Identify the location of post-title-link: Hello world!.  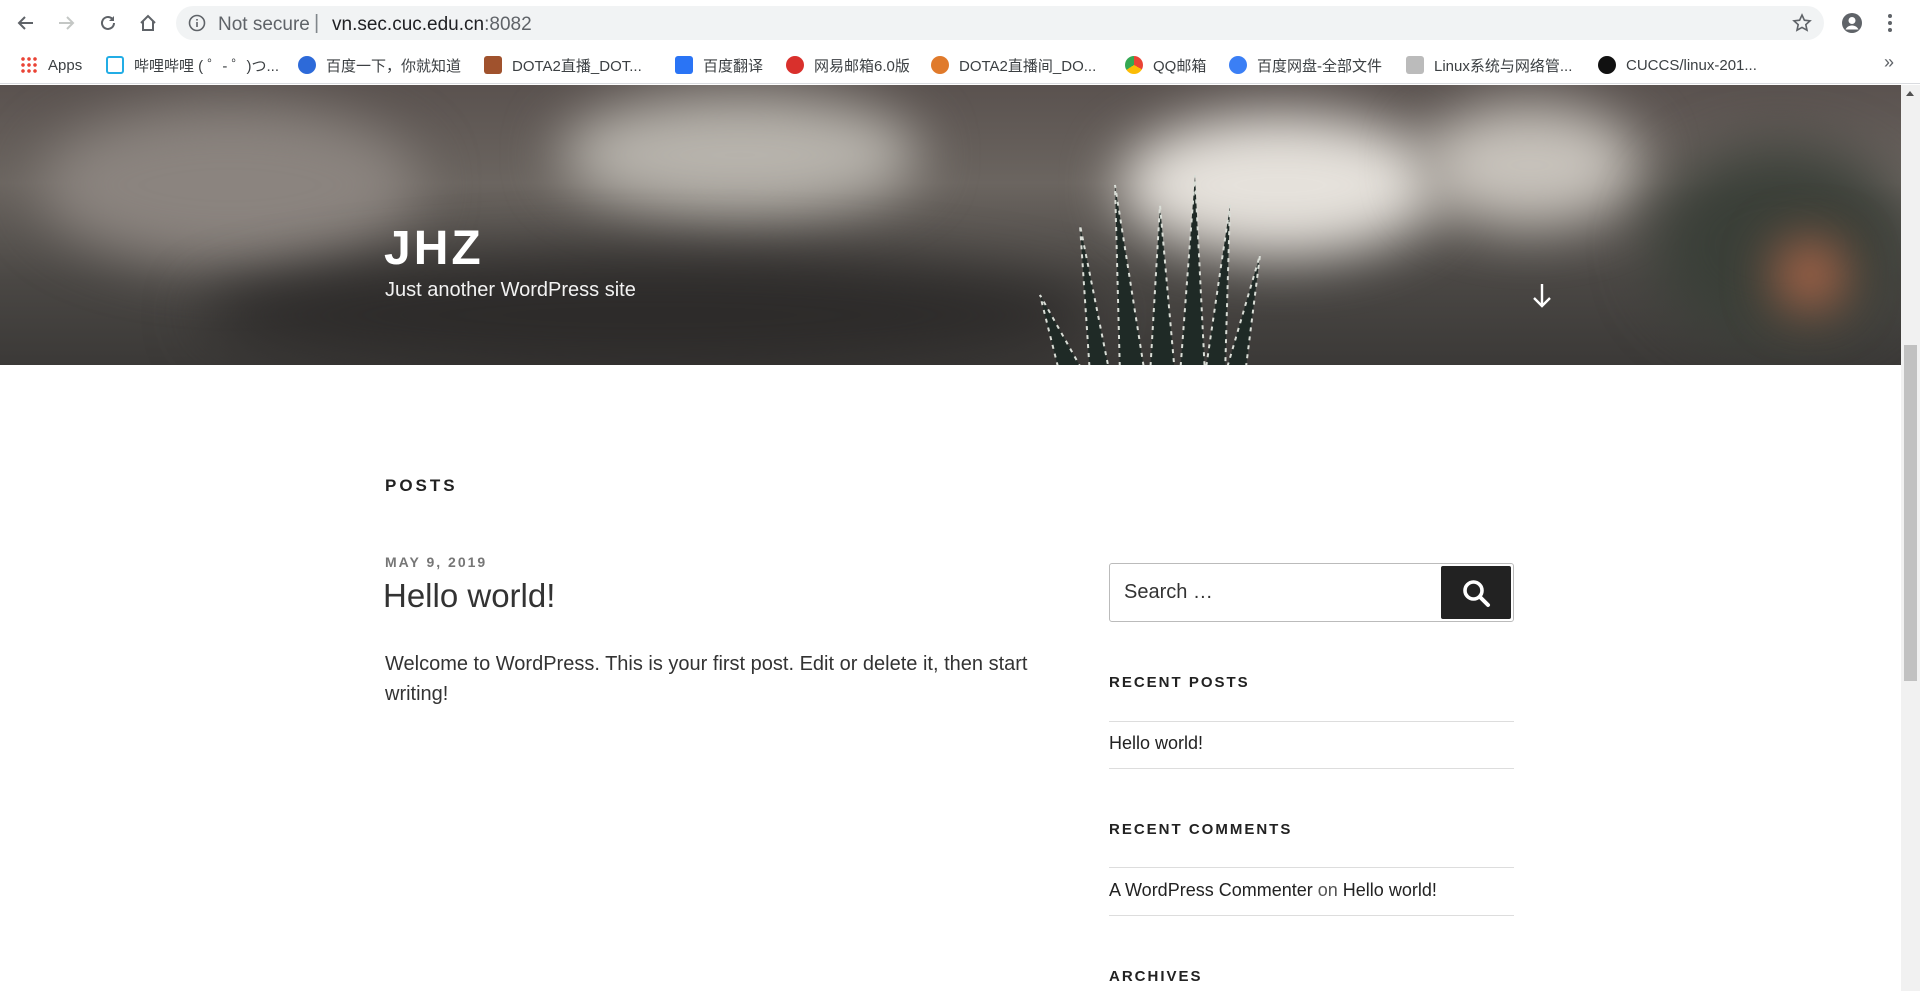
(469, 596).